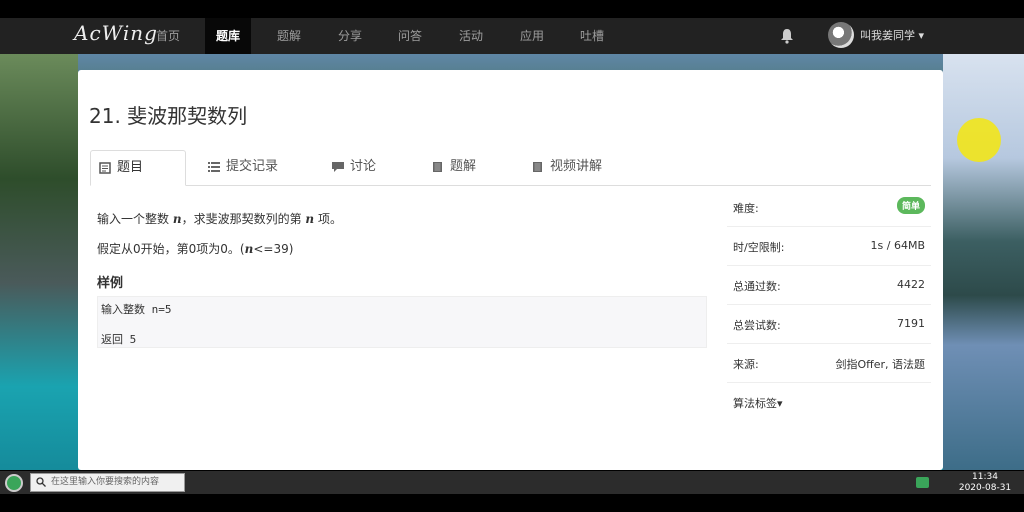 The height and width of the screenshot is (512, 1024). What do you see at coordinates (746, 208) in the screenshot?
I see `difficulty-label: 难度:` at bounding box center [746, 208].